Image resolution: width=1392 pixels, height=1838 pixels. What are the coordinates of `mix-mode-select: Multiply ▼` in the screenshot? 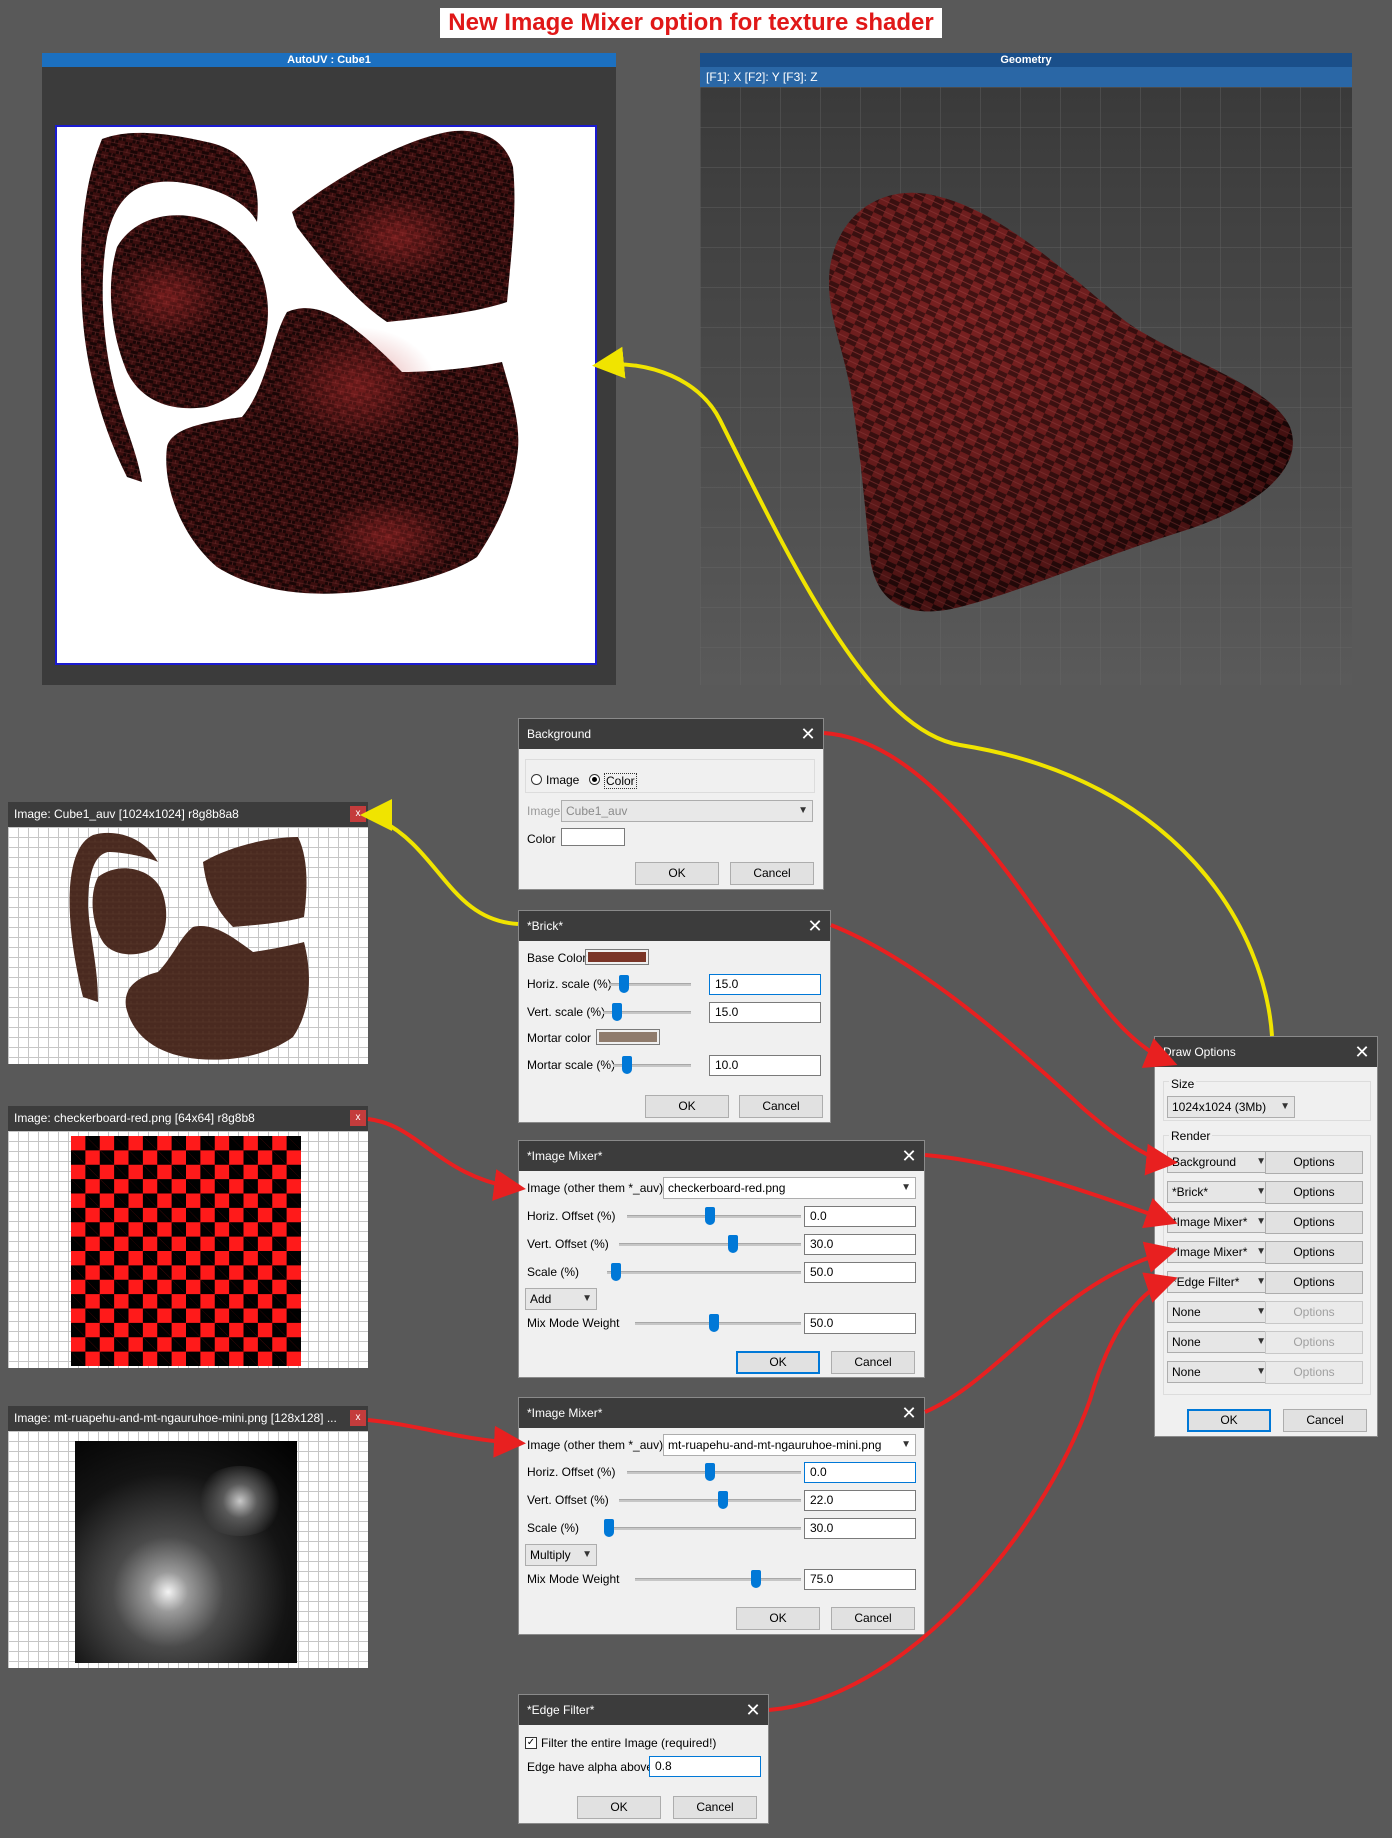 It's located at (561, 1555).